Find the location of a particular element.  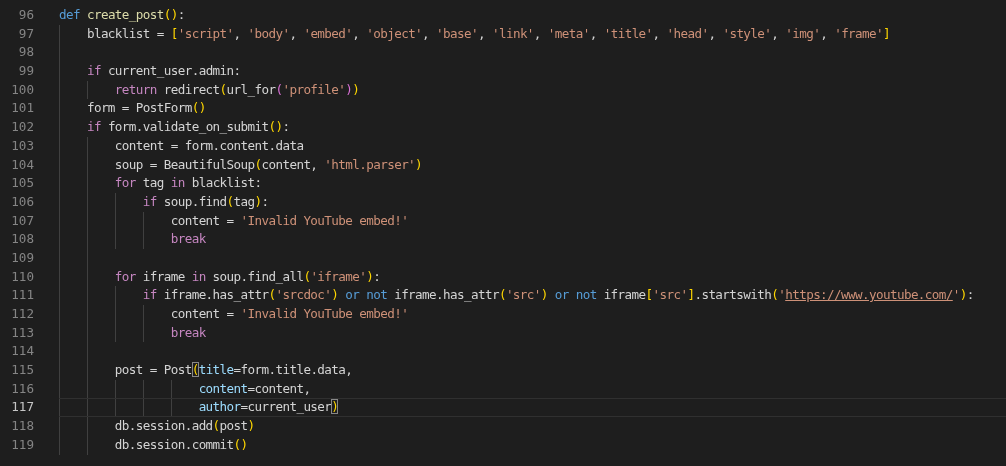

line-number: 98 is located at coordinates (25, 52).